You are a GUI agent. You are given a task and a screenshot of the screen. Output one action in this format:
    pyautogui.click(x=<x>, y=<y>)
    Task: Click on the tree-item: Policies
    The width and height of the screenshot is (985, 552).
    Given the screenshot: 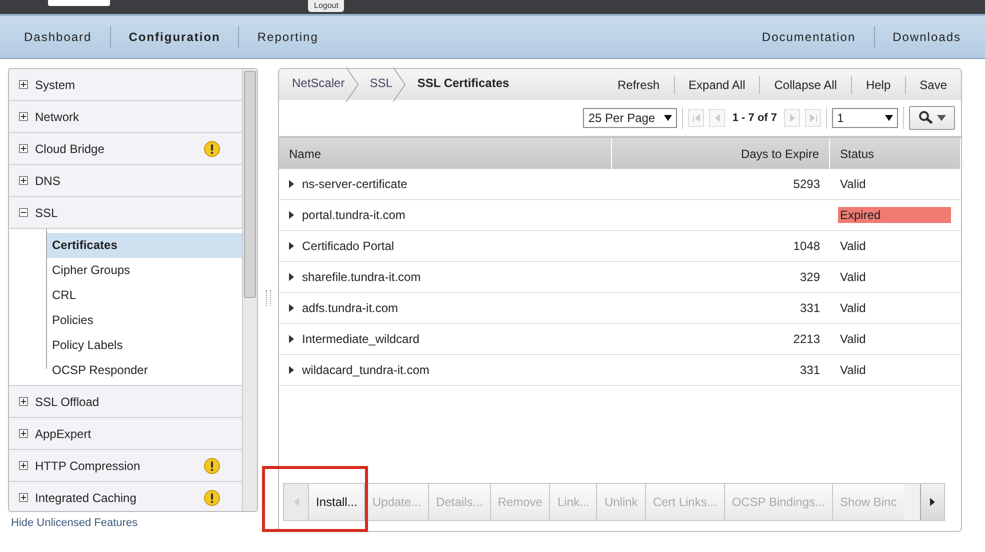 What is the action you would take?
    pyautogui.click(x=144, y=320)
    